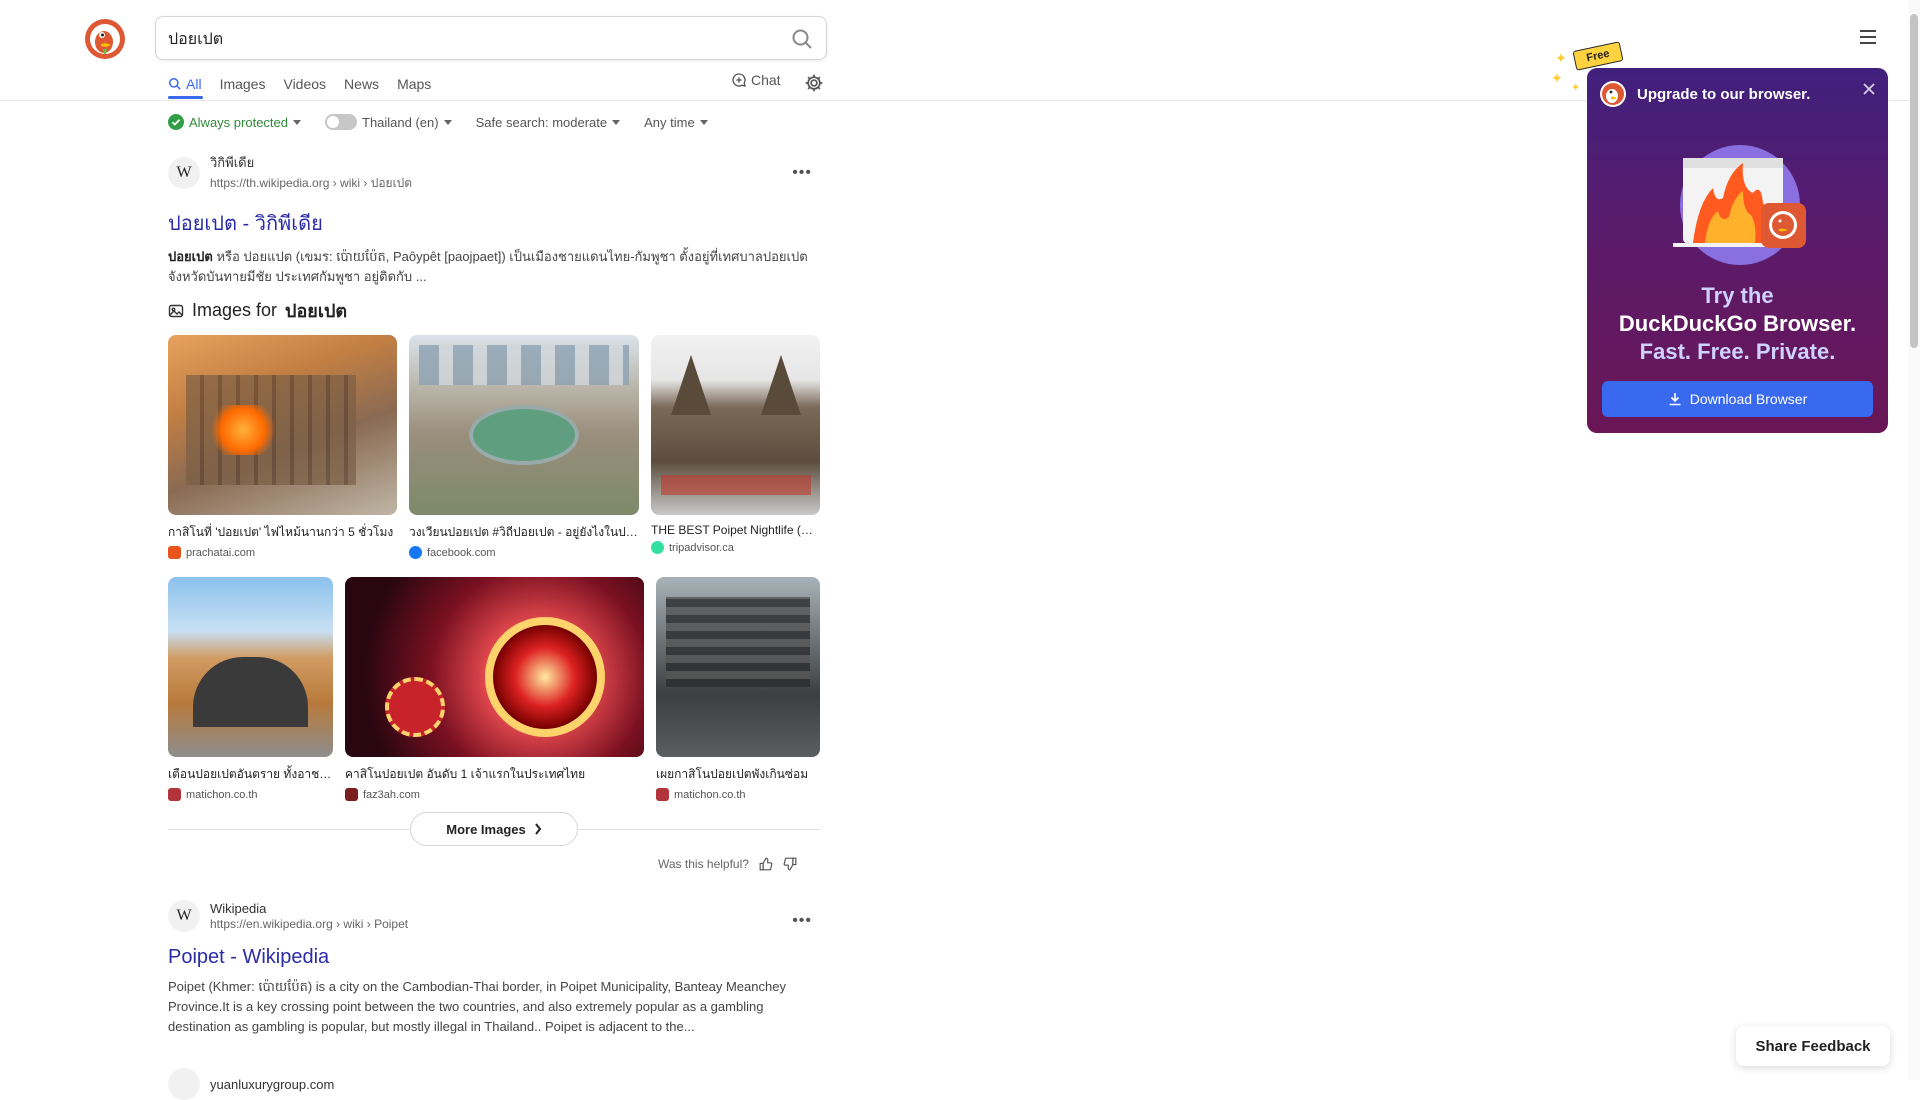  Describe the element at coordinates (802, 39) in the screenshot. I see `search-icon` at that location.